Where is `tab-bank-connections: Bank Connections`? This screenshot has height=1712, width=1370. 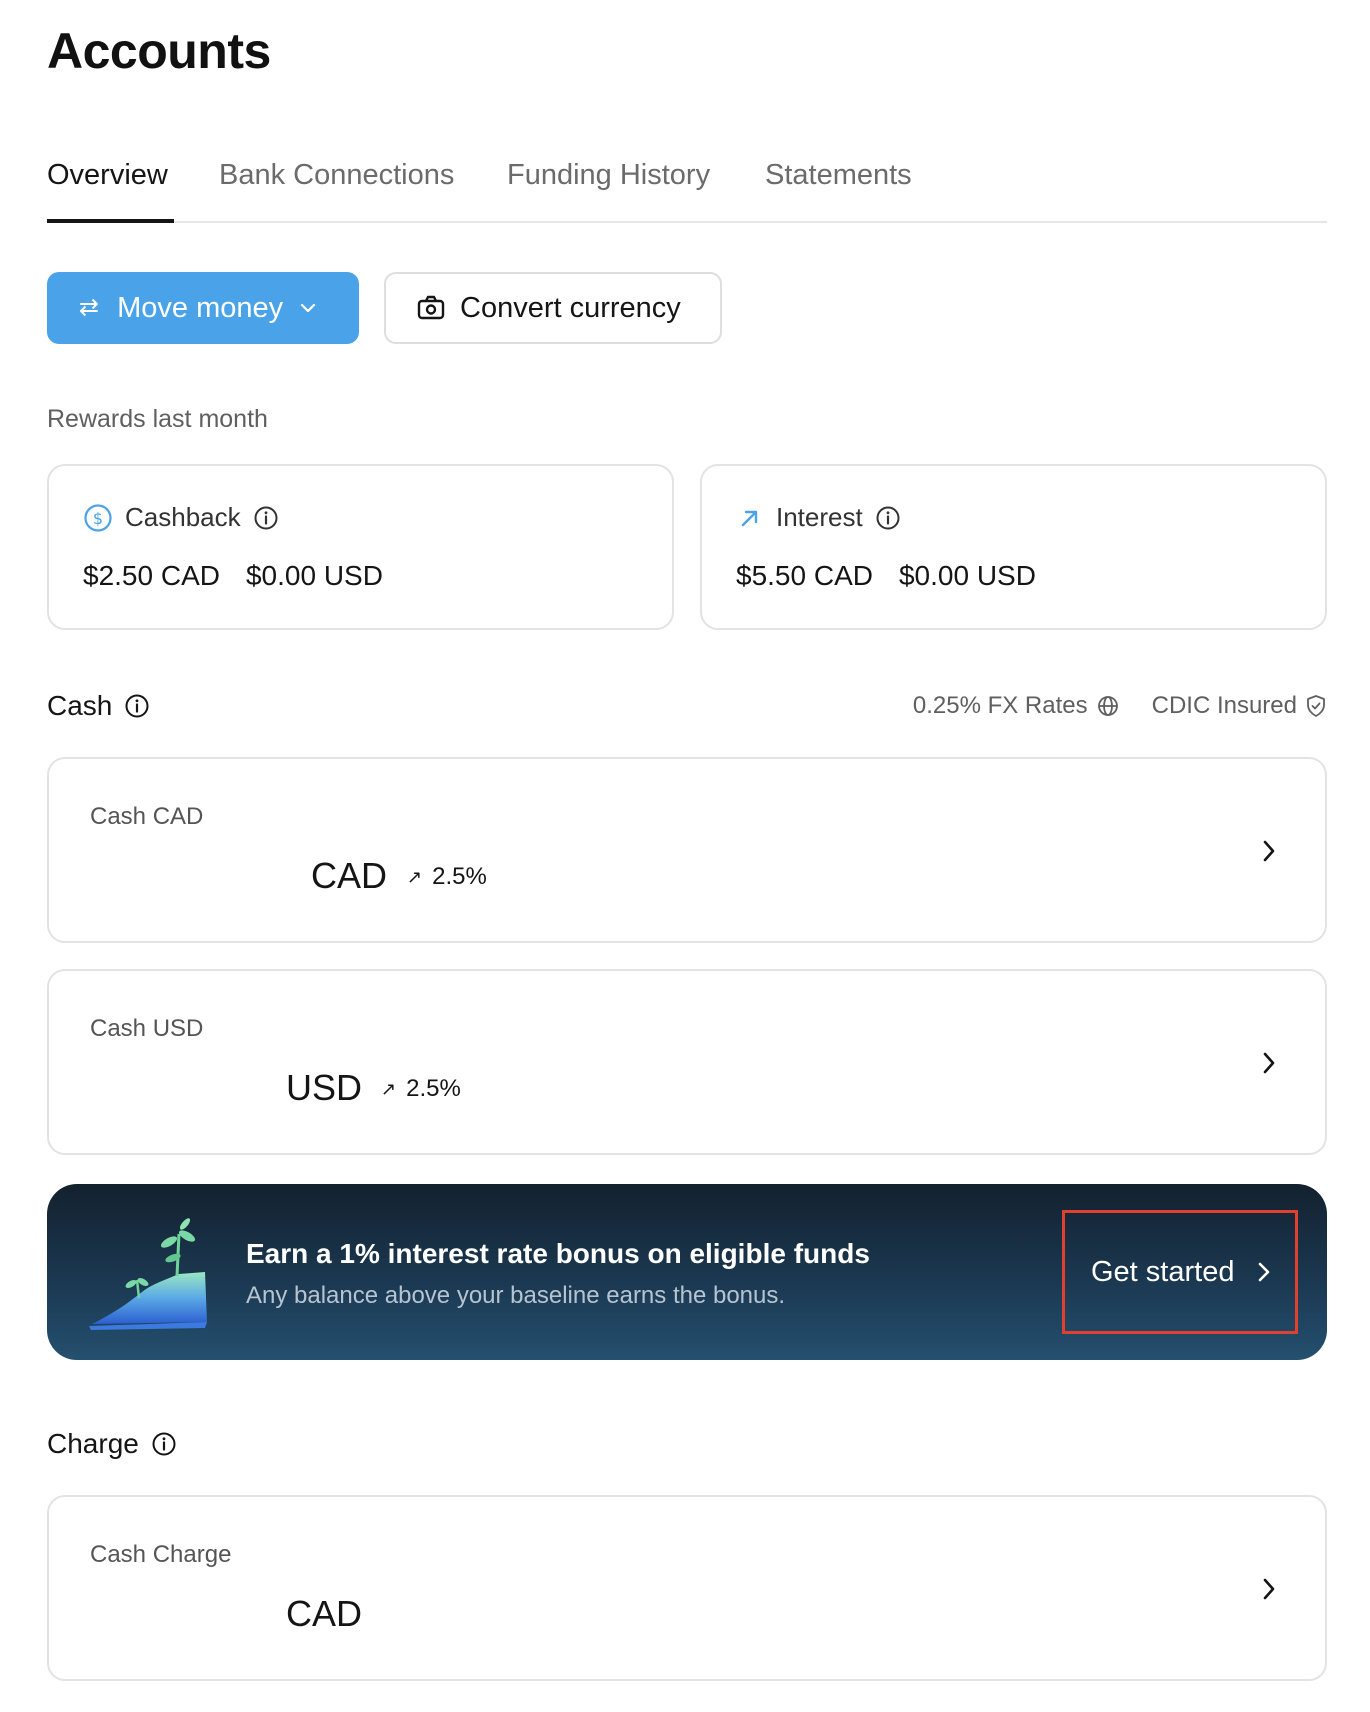 tab-bank-connections: Bank Connections is located at coordinates (336, 175).